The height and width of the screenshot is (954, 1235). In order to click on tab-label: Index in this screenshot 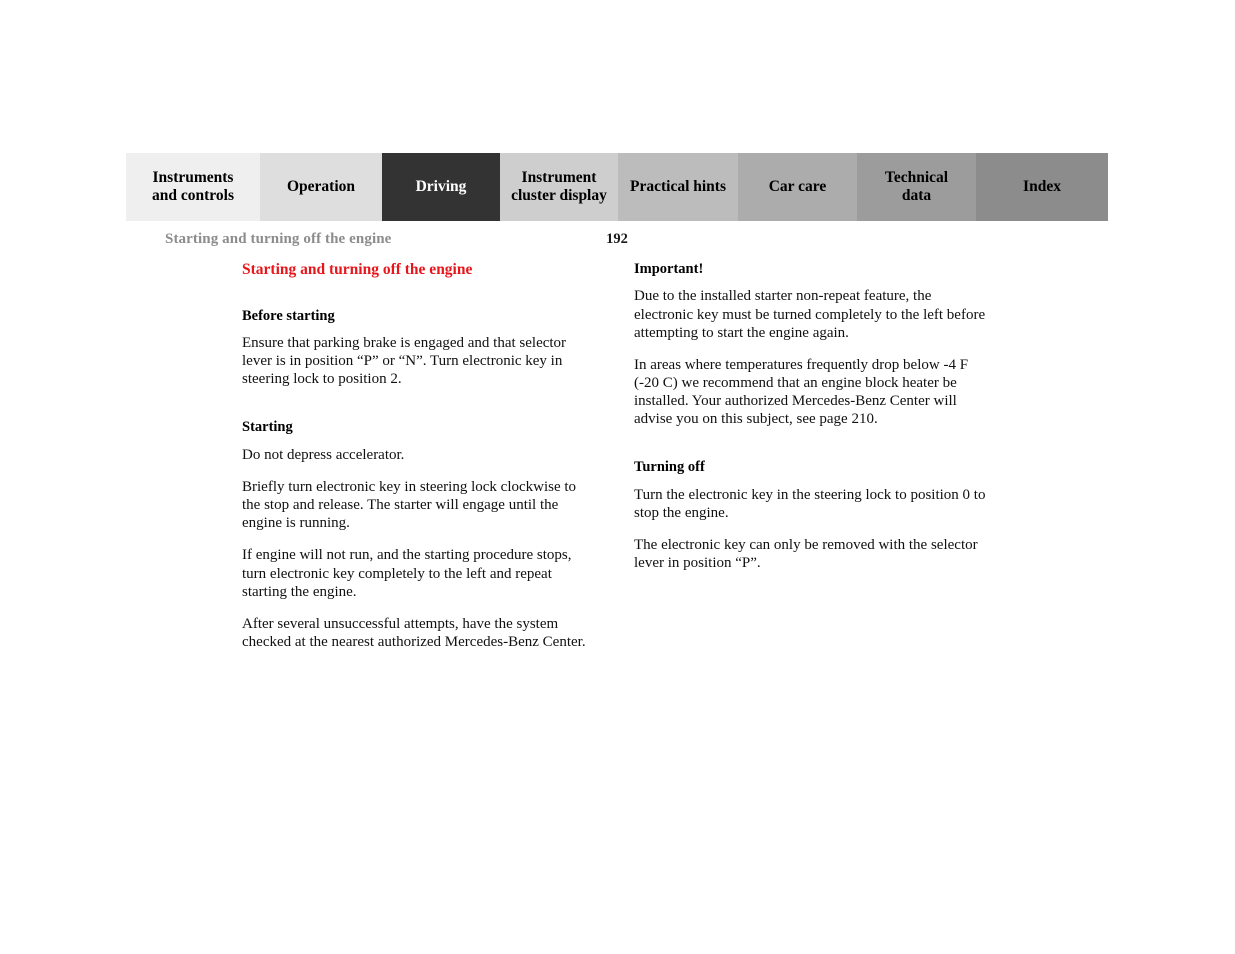, I will do `click(1042, 186)`.